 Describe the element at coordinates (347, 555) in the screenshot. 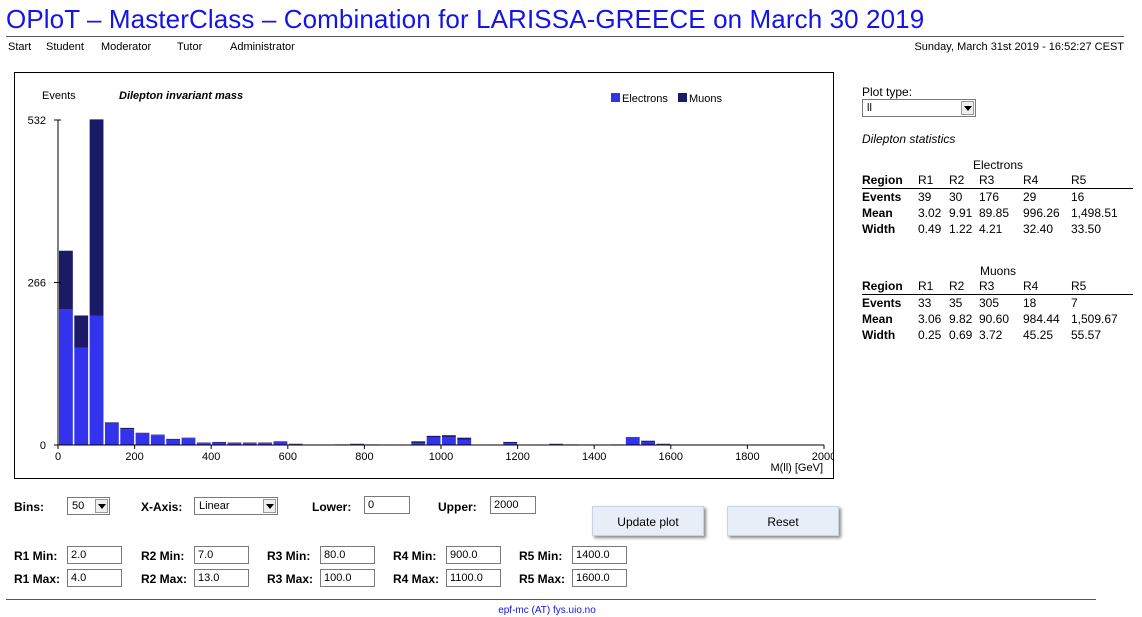

I see `r3-min-input` at that location.